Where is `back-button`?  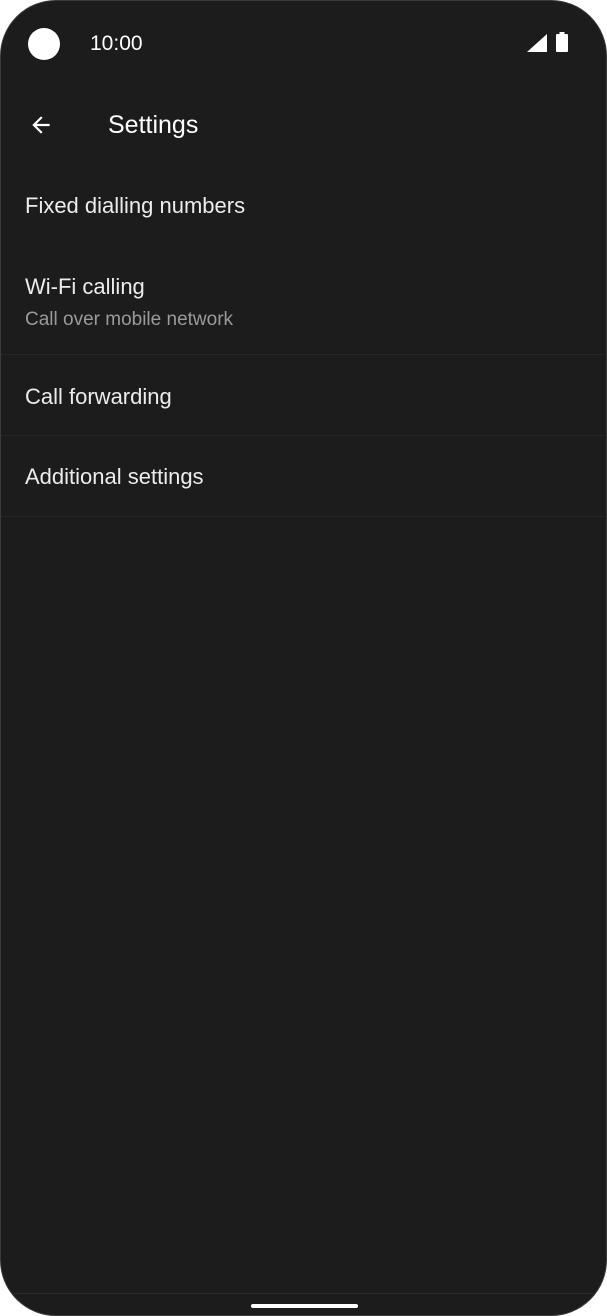
back-button is located at coordinates (41, 125).